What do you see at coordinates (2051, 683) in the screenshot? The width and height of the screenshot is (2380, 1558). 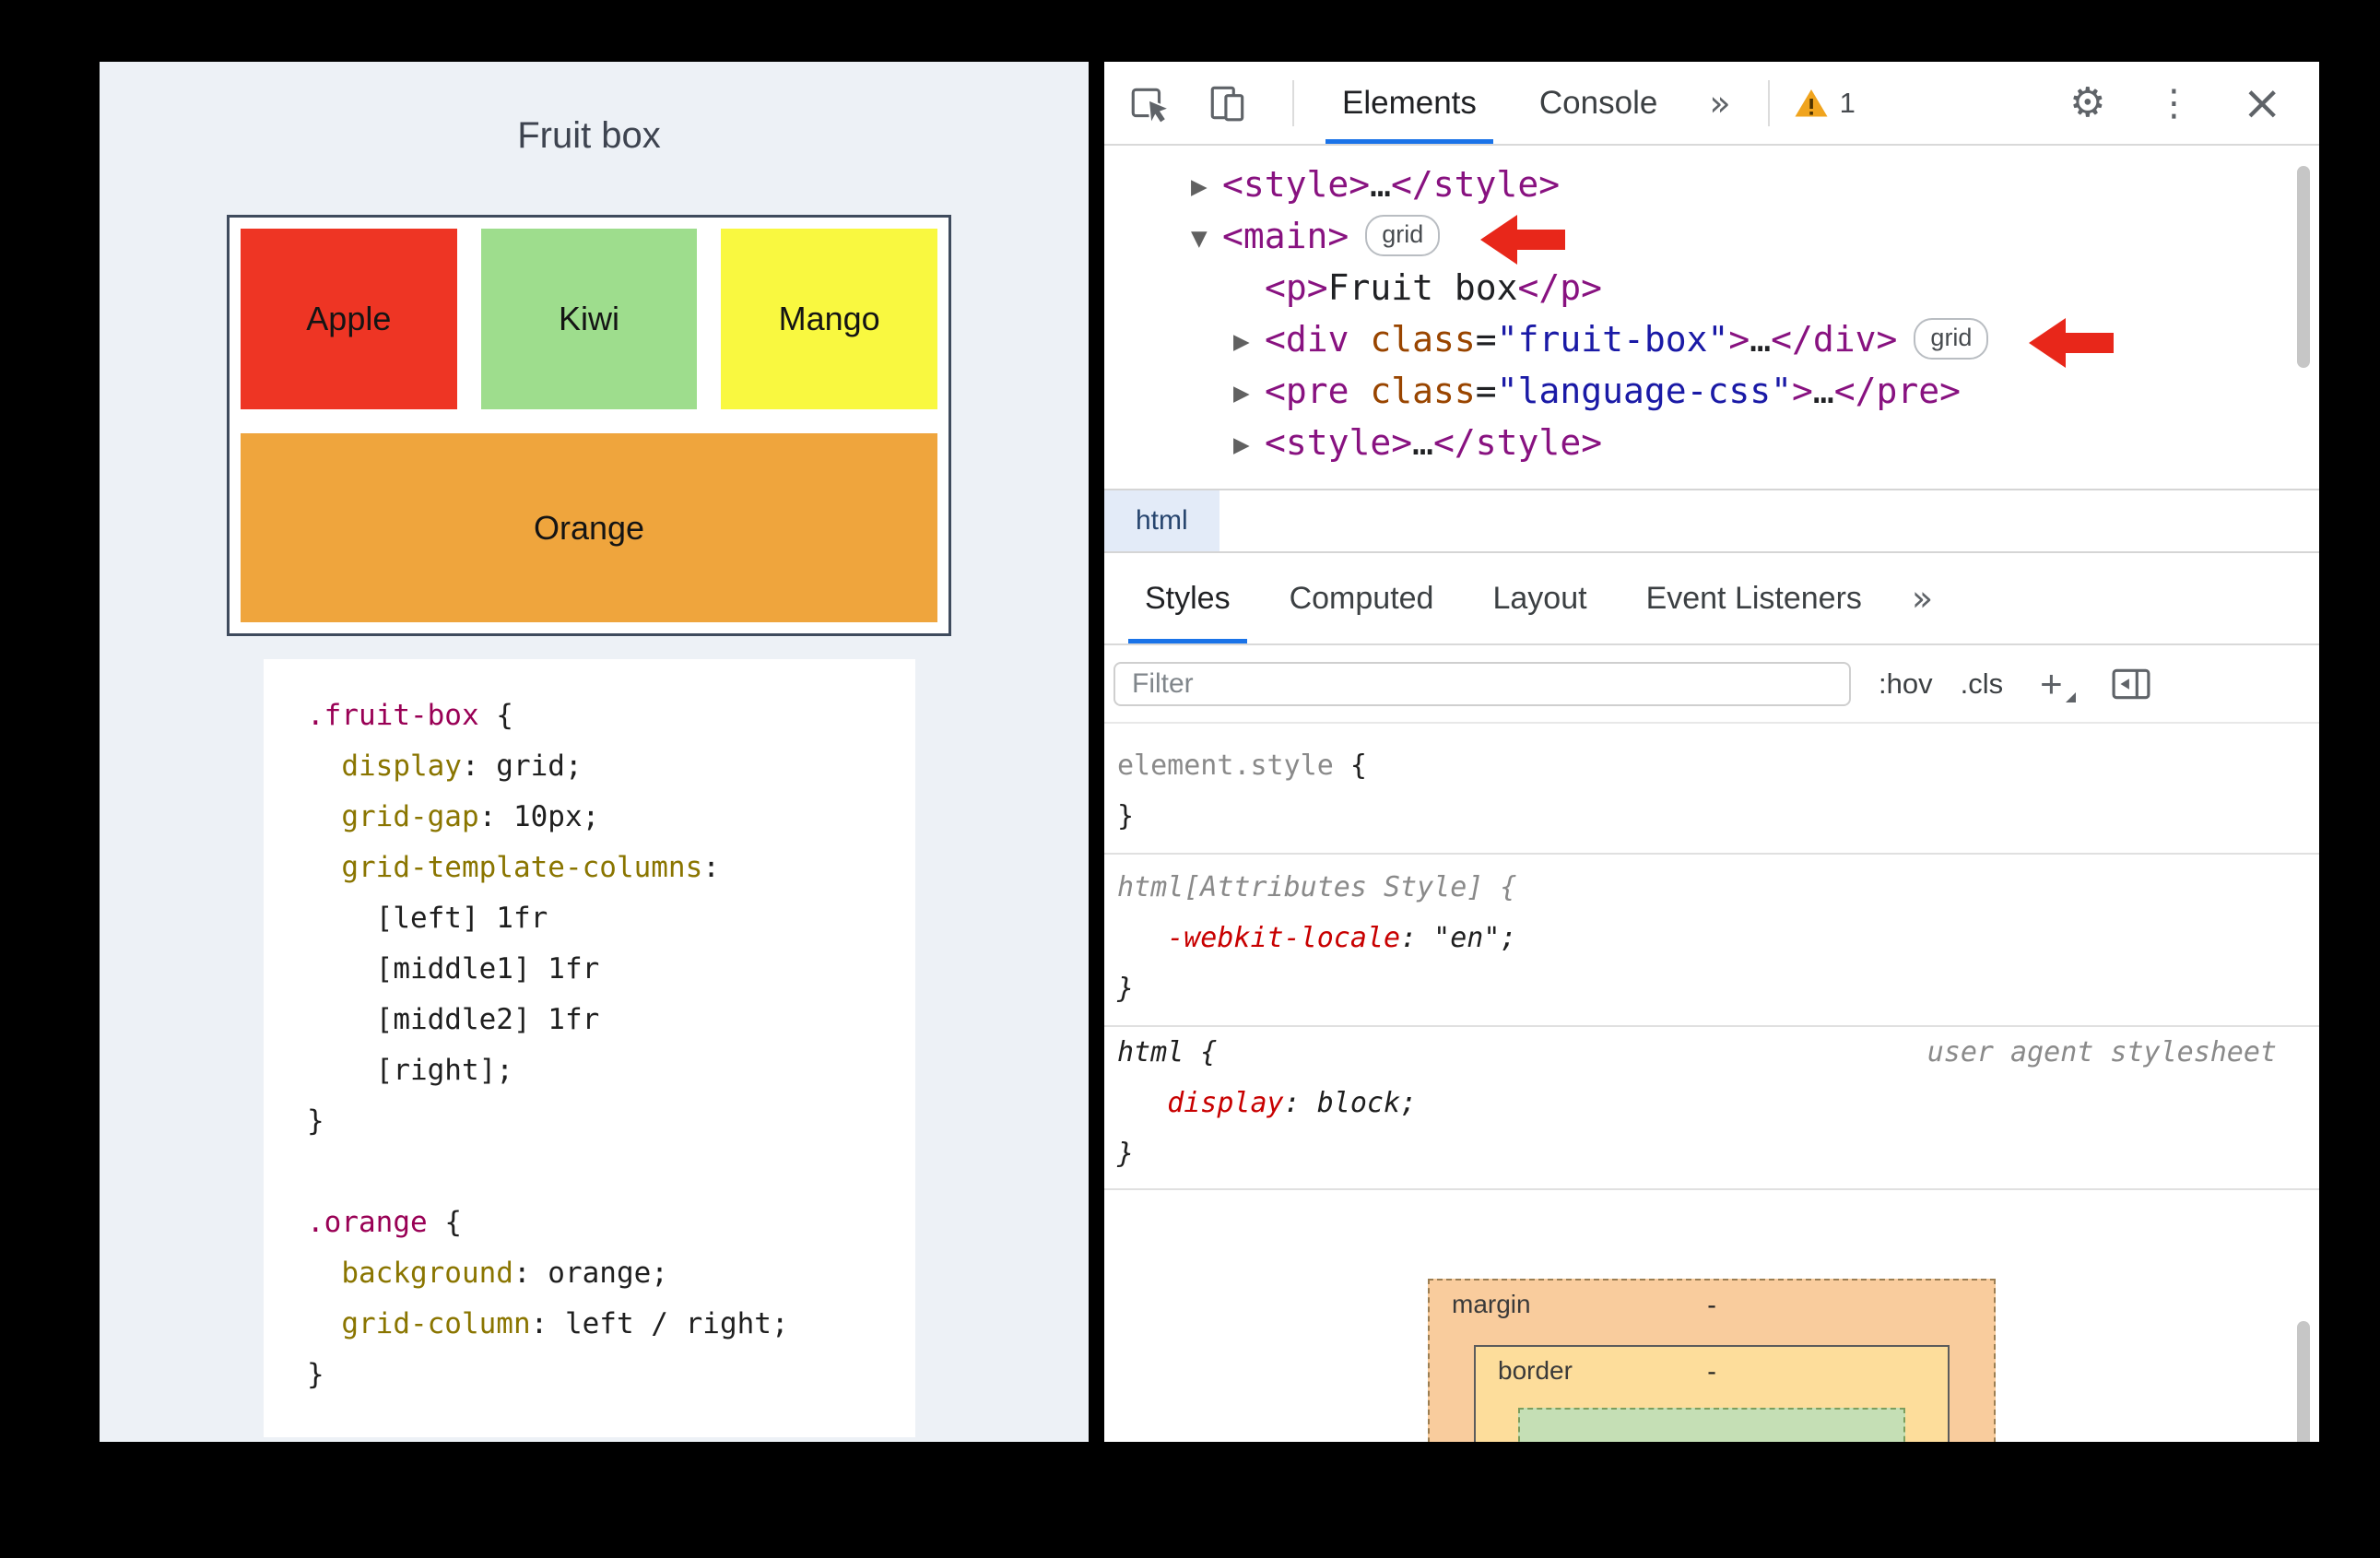 I see `plus-icon: +` at bounding box center [2051, 683].